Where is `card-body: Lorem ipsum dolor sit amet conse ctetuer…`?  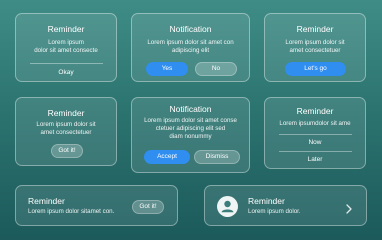
card-body: Lorem ipsum dolor sit amet conse ctetuer… is located at coordinates (190, 129).